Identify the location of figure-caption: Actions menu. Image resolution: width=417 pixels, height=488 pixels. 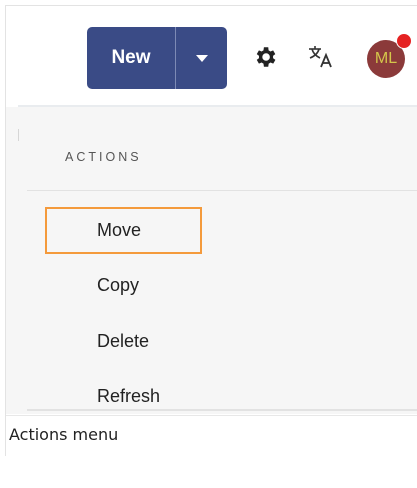
(64, 434).